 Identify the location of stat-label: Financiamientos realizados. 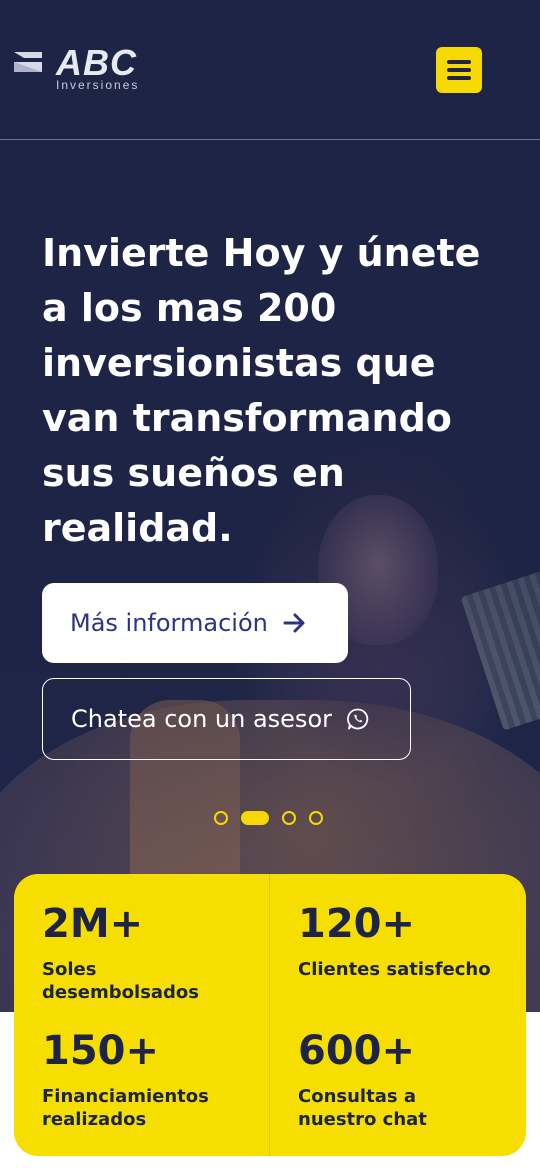
(125, 1108).